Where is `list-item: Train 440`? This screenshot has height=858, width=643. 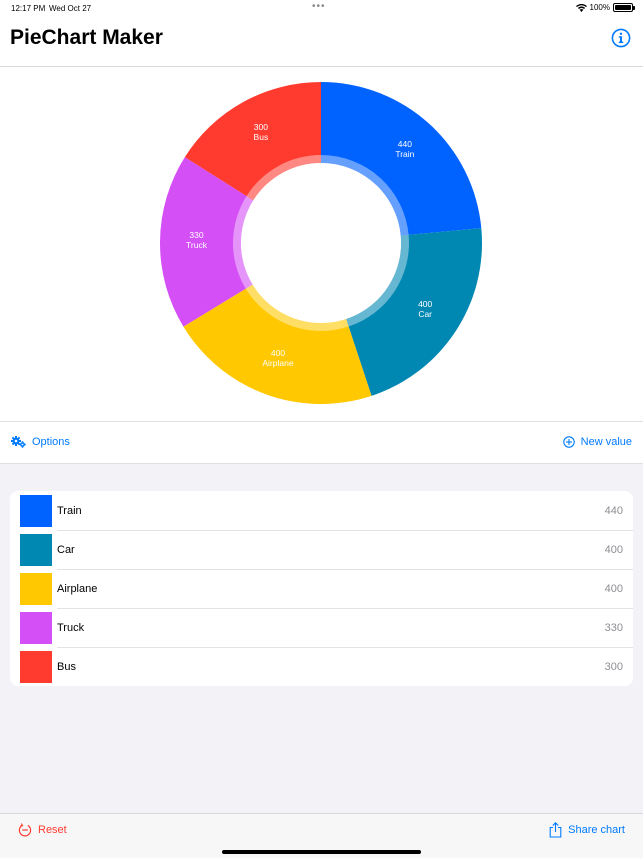 list-item: Train 440 is located at coordinates (321, 510).